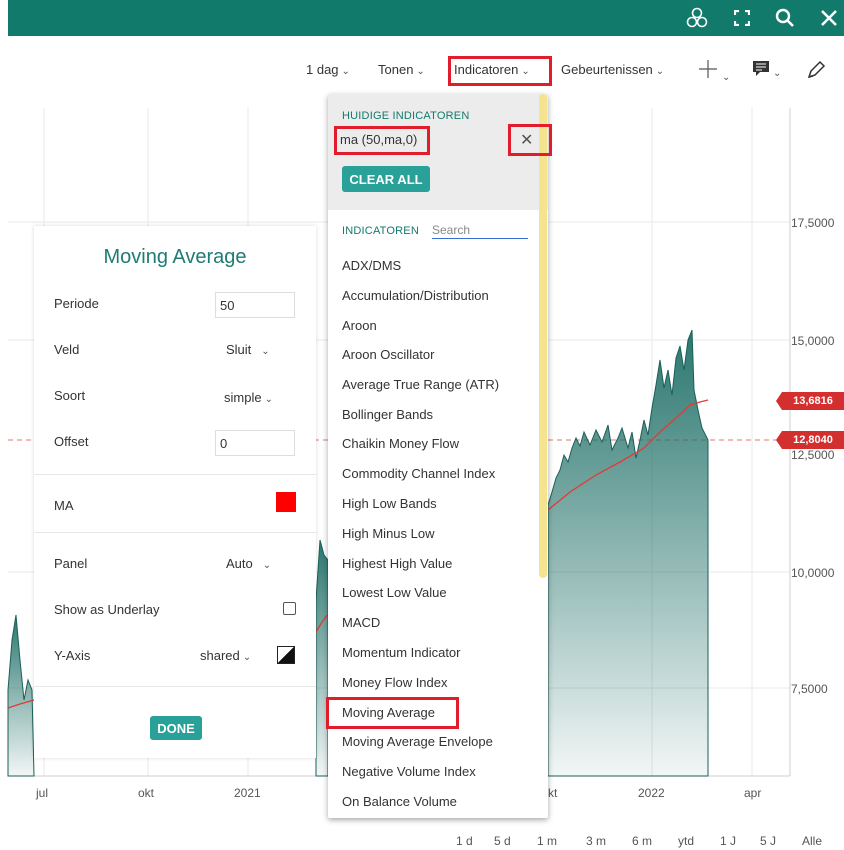 This screenshot has width=844, height=850. I want to click on indicator-item: On Balance Volume, so click(399, 801).